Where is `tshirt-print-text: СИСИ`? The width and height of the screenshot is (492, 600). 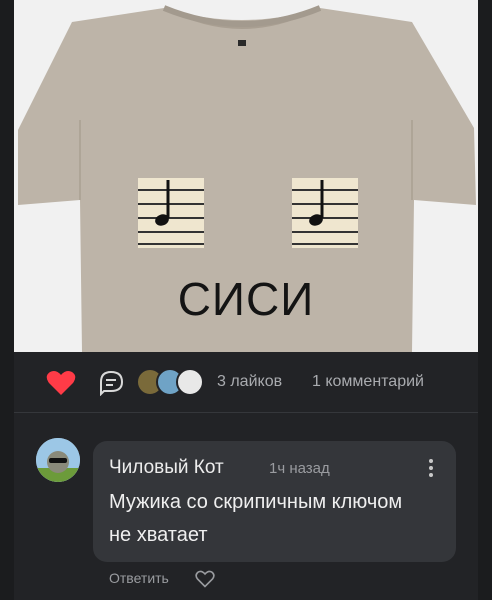 tshirt-print-text: СИСИ is located at coordinates (246, 299).